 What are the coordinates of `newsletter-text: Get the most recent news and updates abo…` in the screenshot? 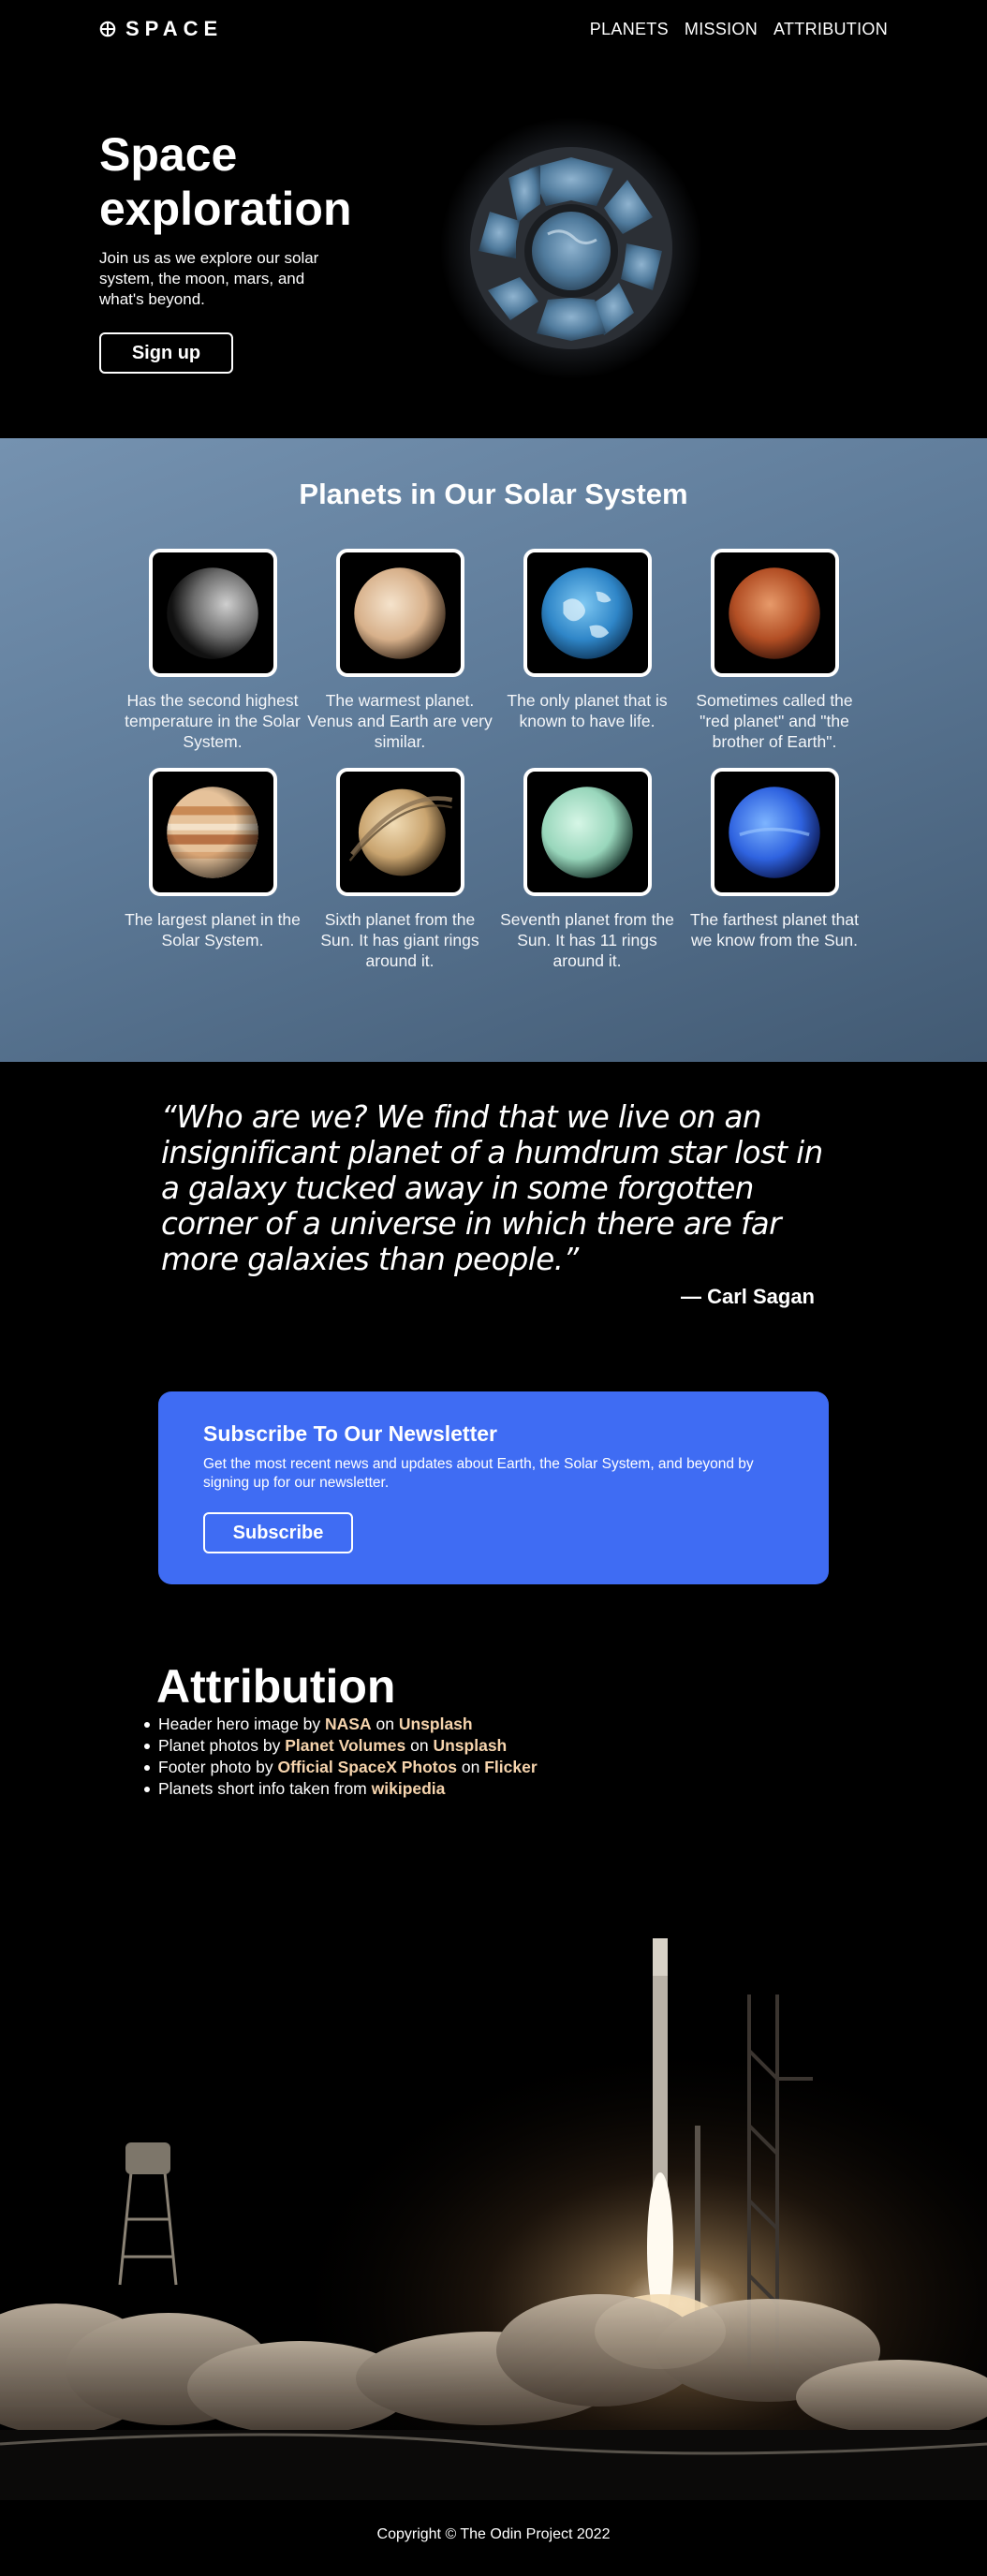 It's located at (478, 1473).